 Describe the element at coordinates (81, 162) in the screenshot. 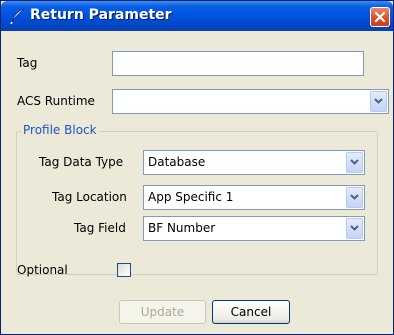

I see `tag-data-type-label: Tag Data Type` at that location.